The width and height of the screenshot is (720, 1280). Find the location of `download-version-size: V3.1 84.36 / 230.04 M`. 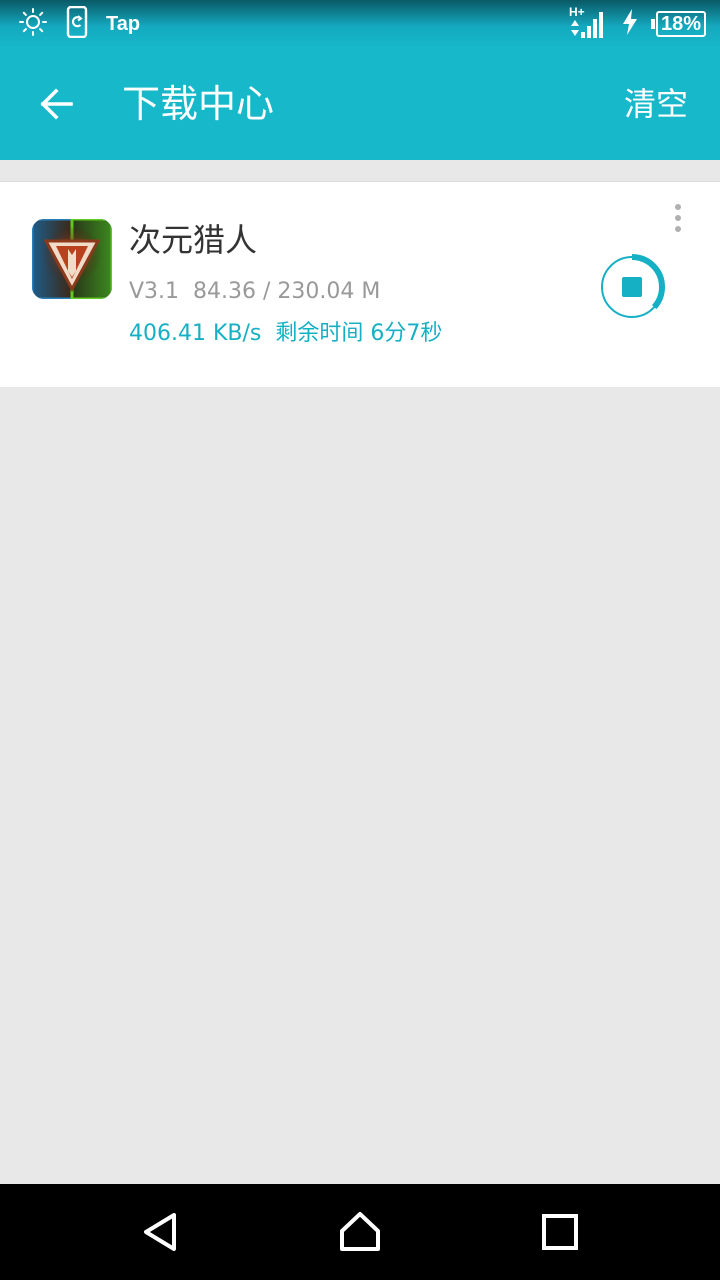

download-version-size: V3.1 84.36 / 230.04 M is located at coordinates (255, 291).